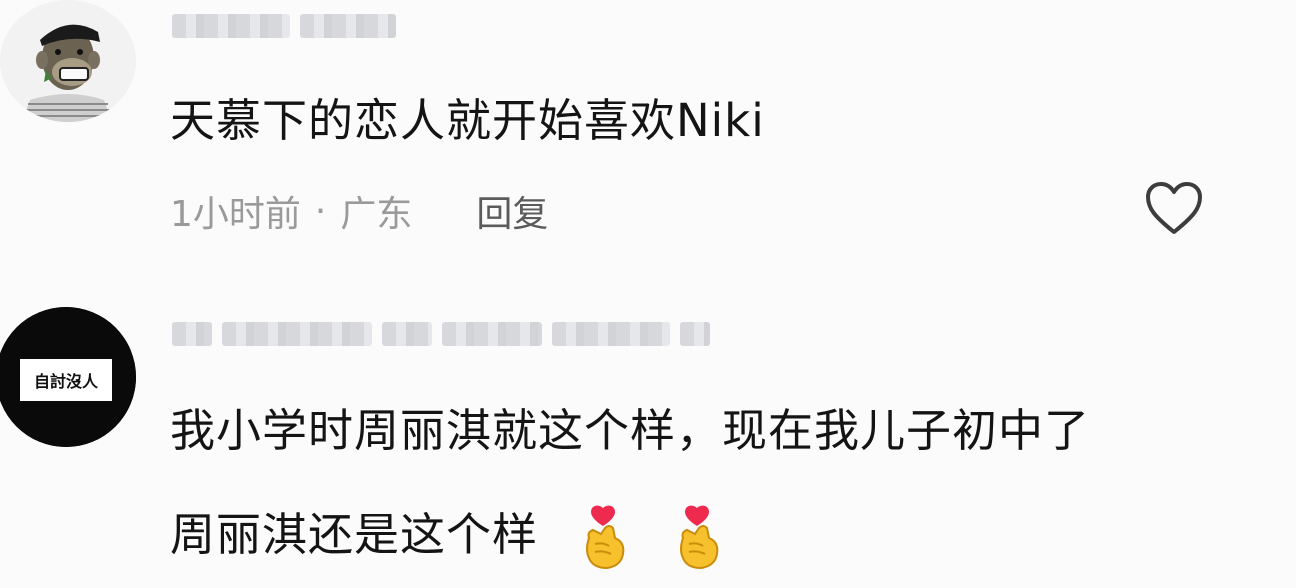 The image size is (1296, 588). I want to click on avatar-text: 自討沒人, so click(66, 381).